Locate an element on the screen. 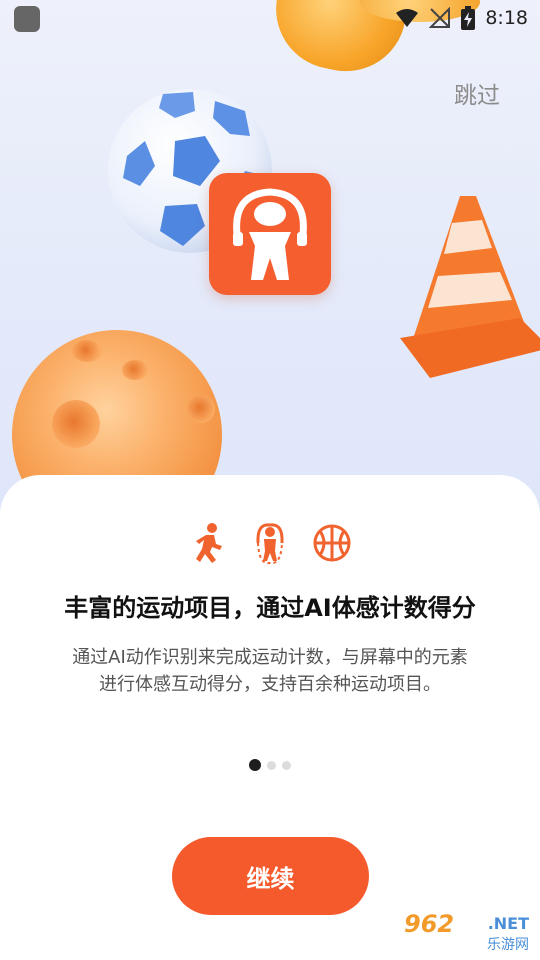 The height and width of the screenshot is (960, 540). running-icon is located at coordinates (208, 543).